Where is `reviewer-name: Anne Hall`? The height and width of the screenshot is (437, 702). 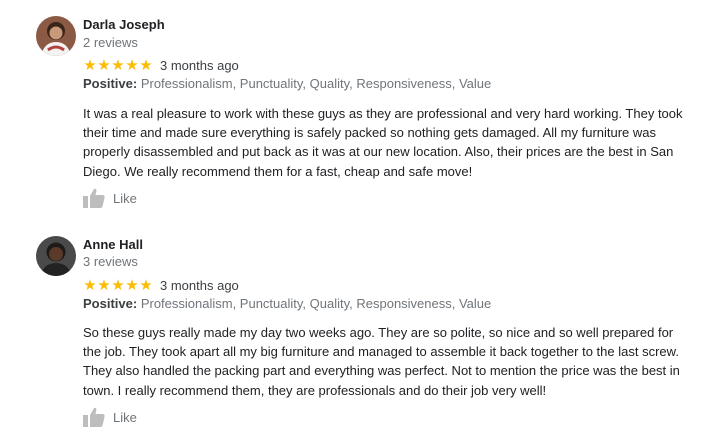
reviewer-name: Anne Hall is located at coordinates (113, 244).